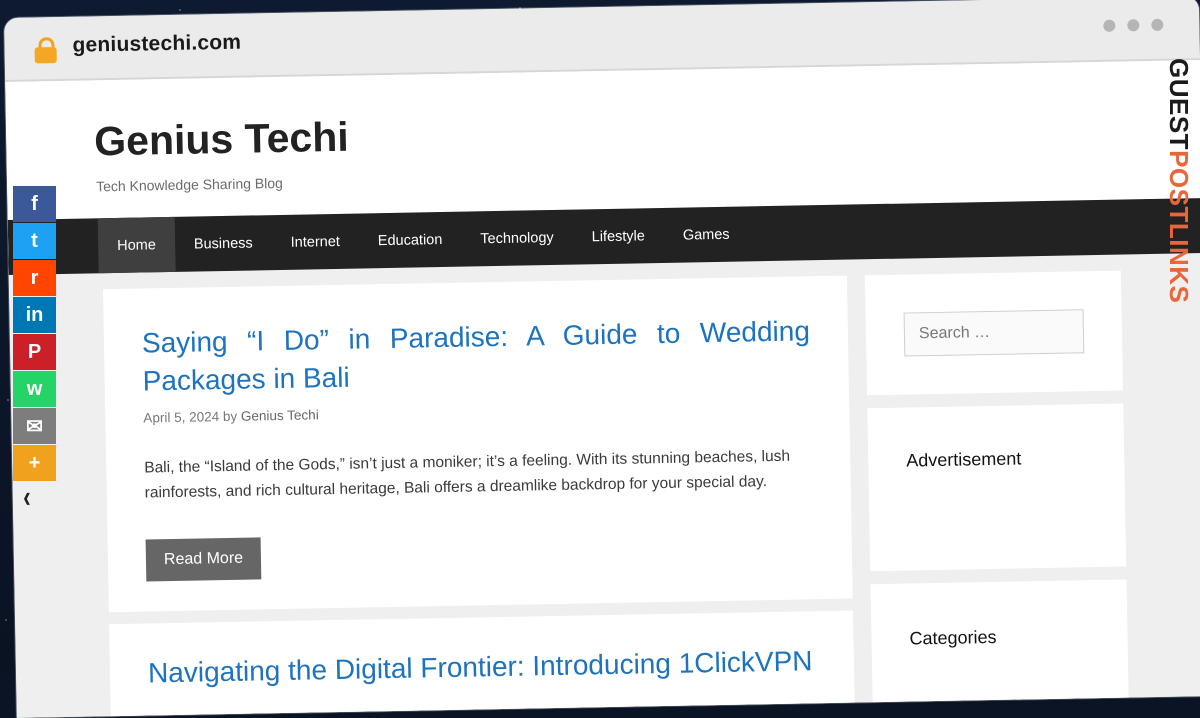 This screenshot has height=718, width=1200. What do you see at coordinates (517, 238) in the screenshot?
I see `nav-item-technology: Technology` at bounding box center [517, 238].